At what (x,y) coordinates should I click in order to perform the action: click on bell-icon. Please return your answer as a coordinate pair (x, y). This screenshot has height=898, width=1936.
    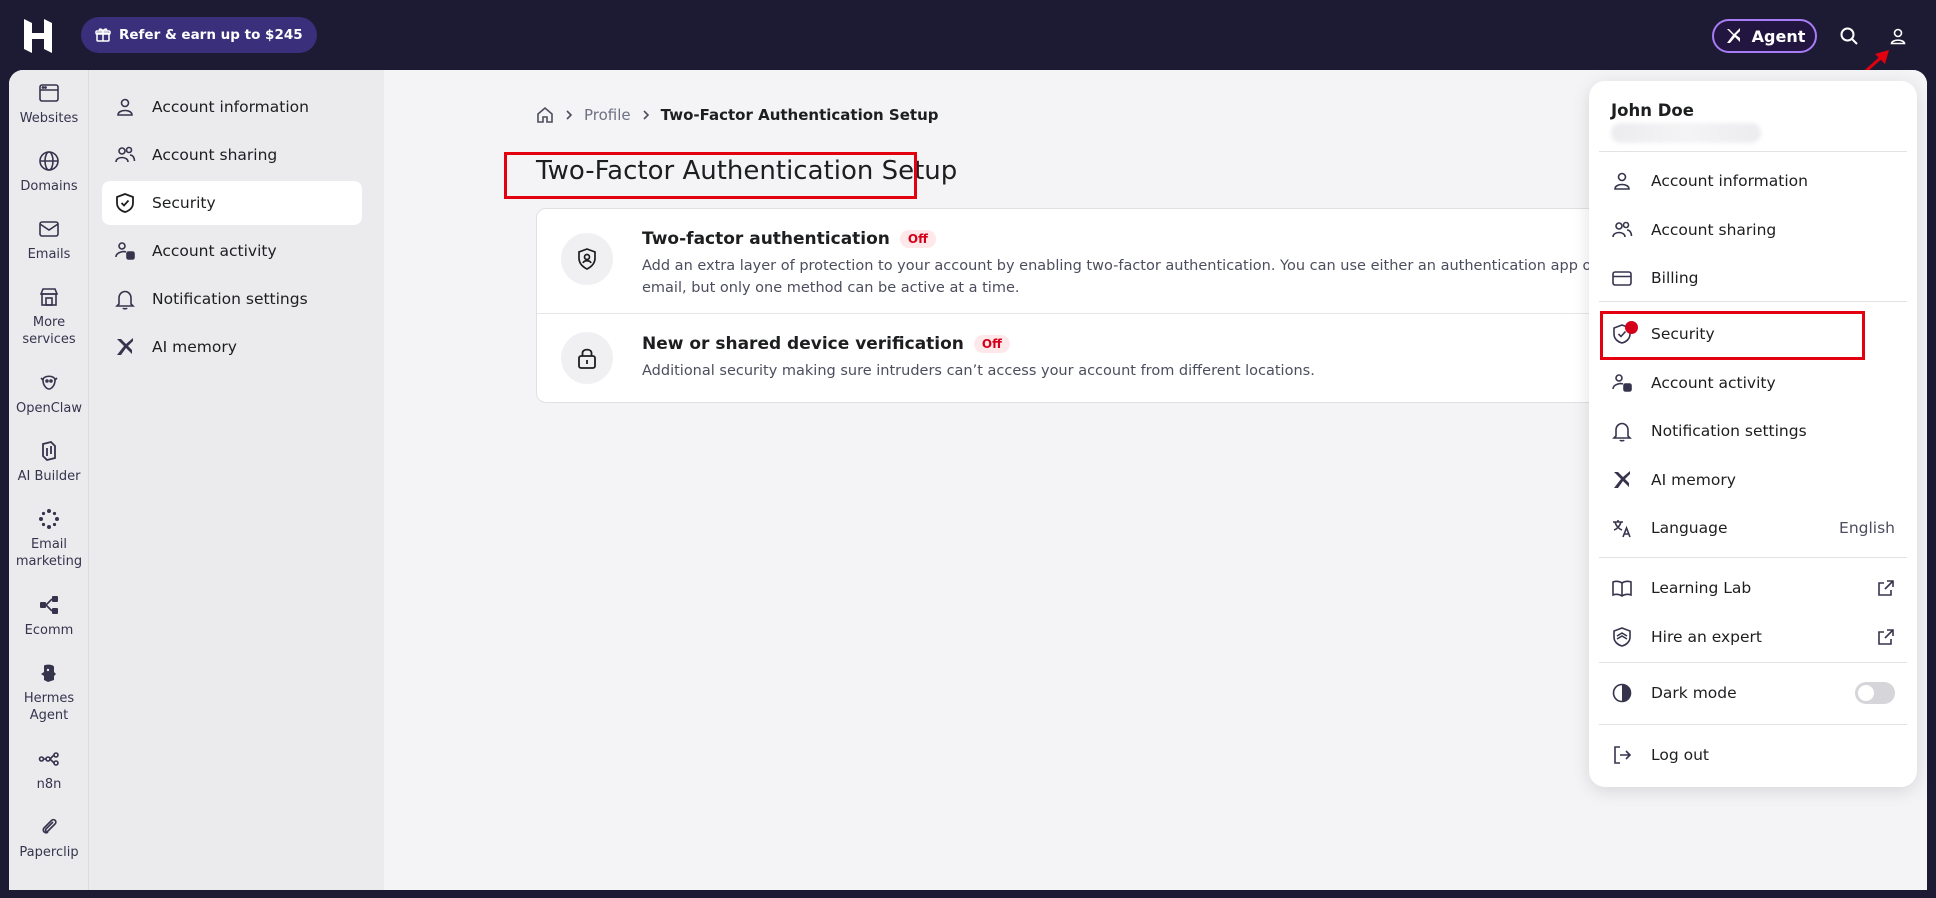
    Looking at the image, I should click on (1622, 432).